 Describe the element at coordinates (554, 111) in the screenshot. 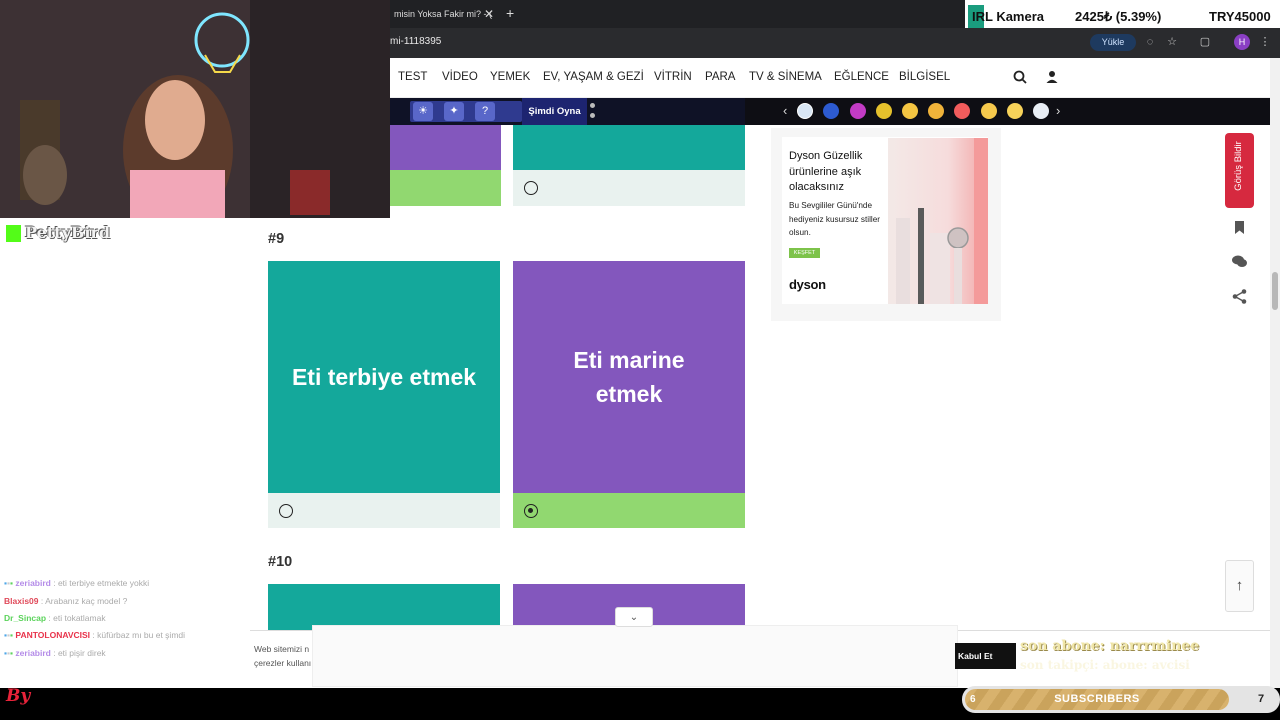

I see `play-now-button: Şimdi Oyna` at that location.